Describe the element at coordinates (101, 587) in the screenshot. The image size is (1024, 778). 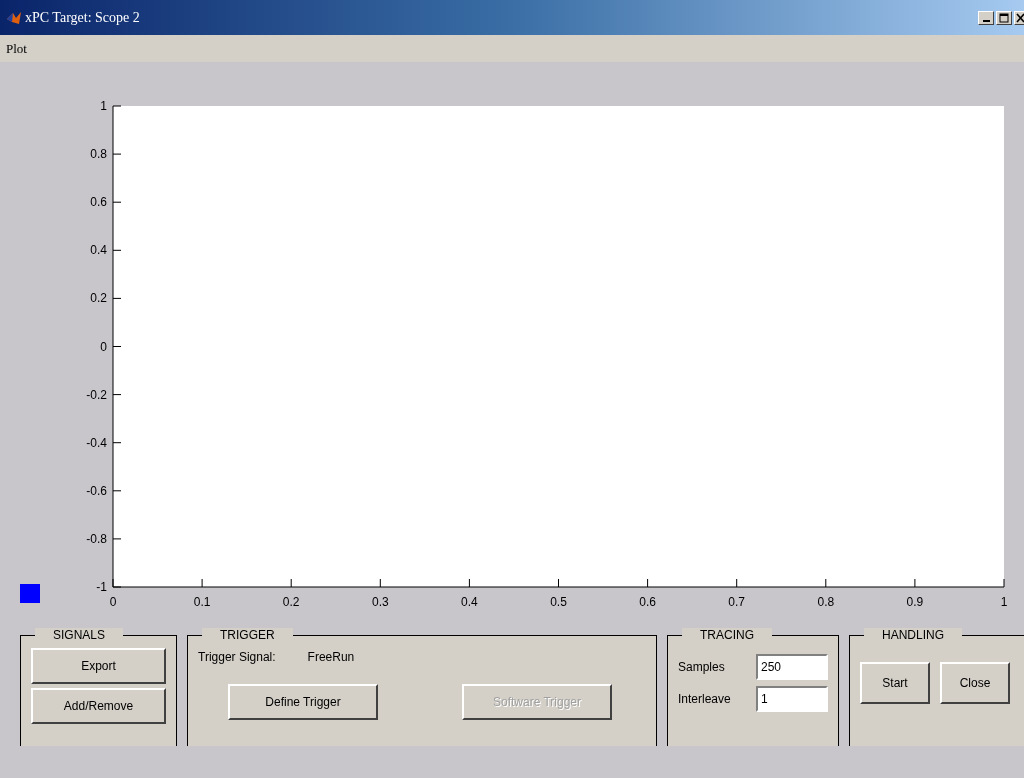
I see `y-tick-label: -1` at that location.